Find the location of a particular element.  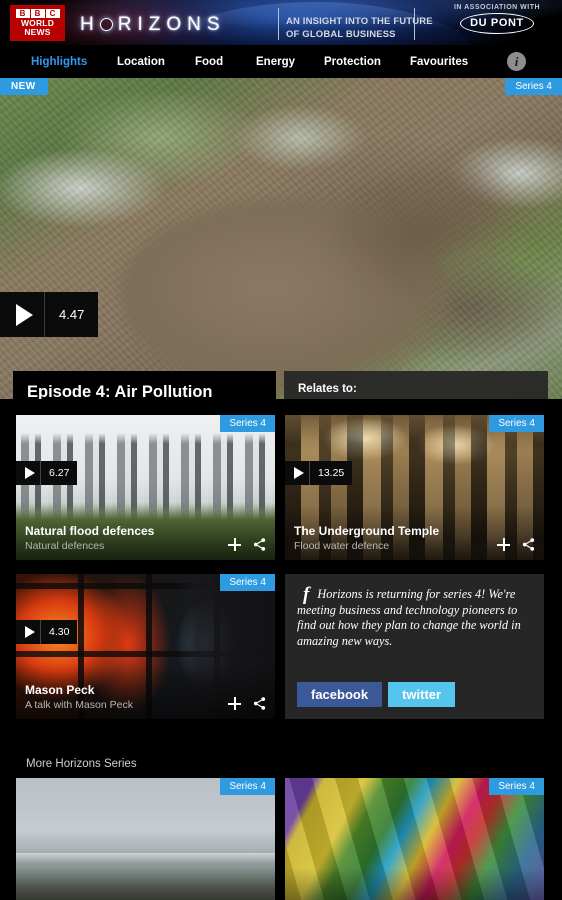

horizons-wordmark: H RIZONS is located at coordinates (153, 25).